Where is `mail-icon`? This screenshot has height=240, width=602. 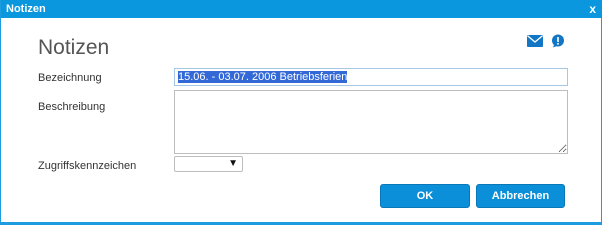
mail-icon is located at coordinates (535, 41).